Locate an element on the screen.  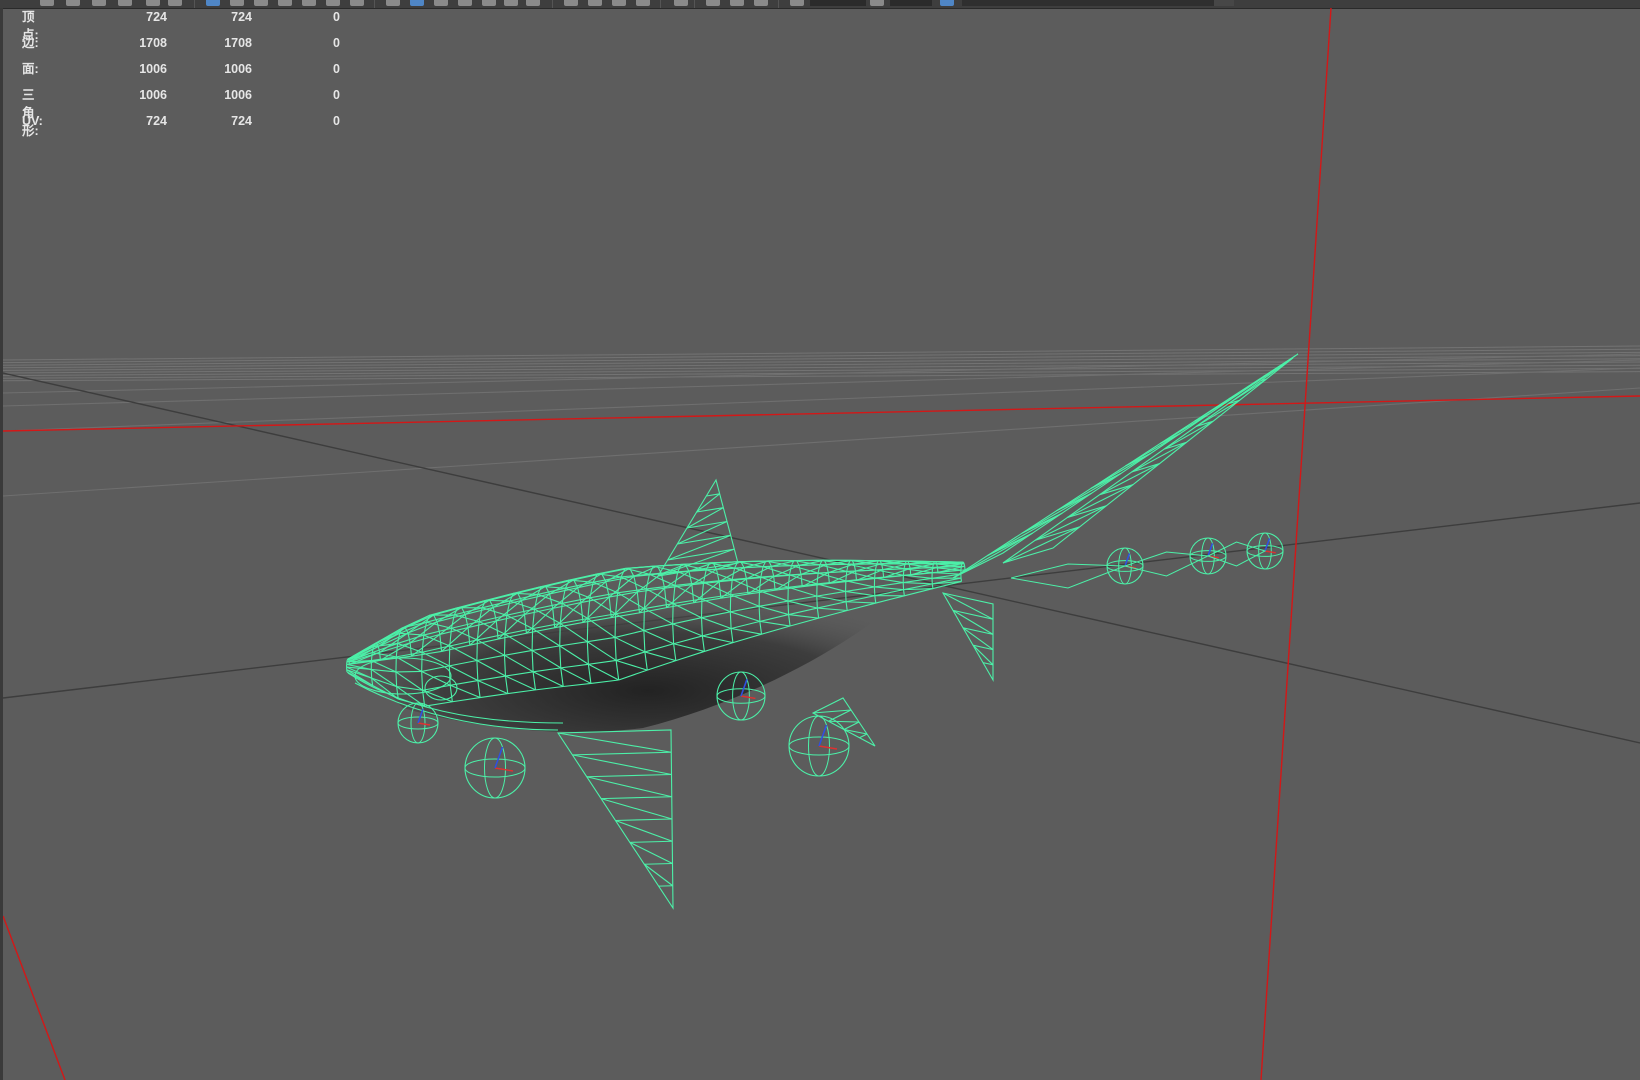
depth-of-field-icon is located at coordinates (643, 3).